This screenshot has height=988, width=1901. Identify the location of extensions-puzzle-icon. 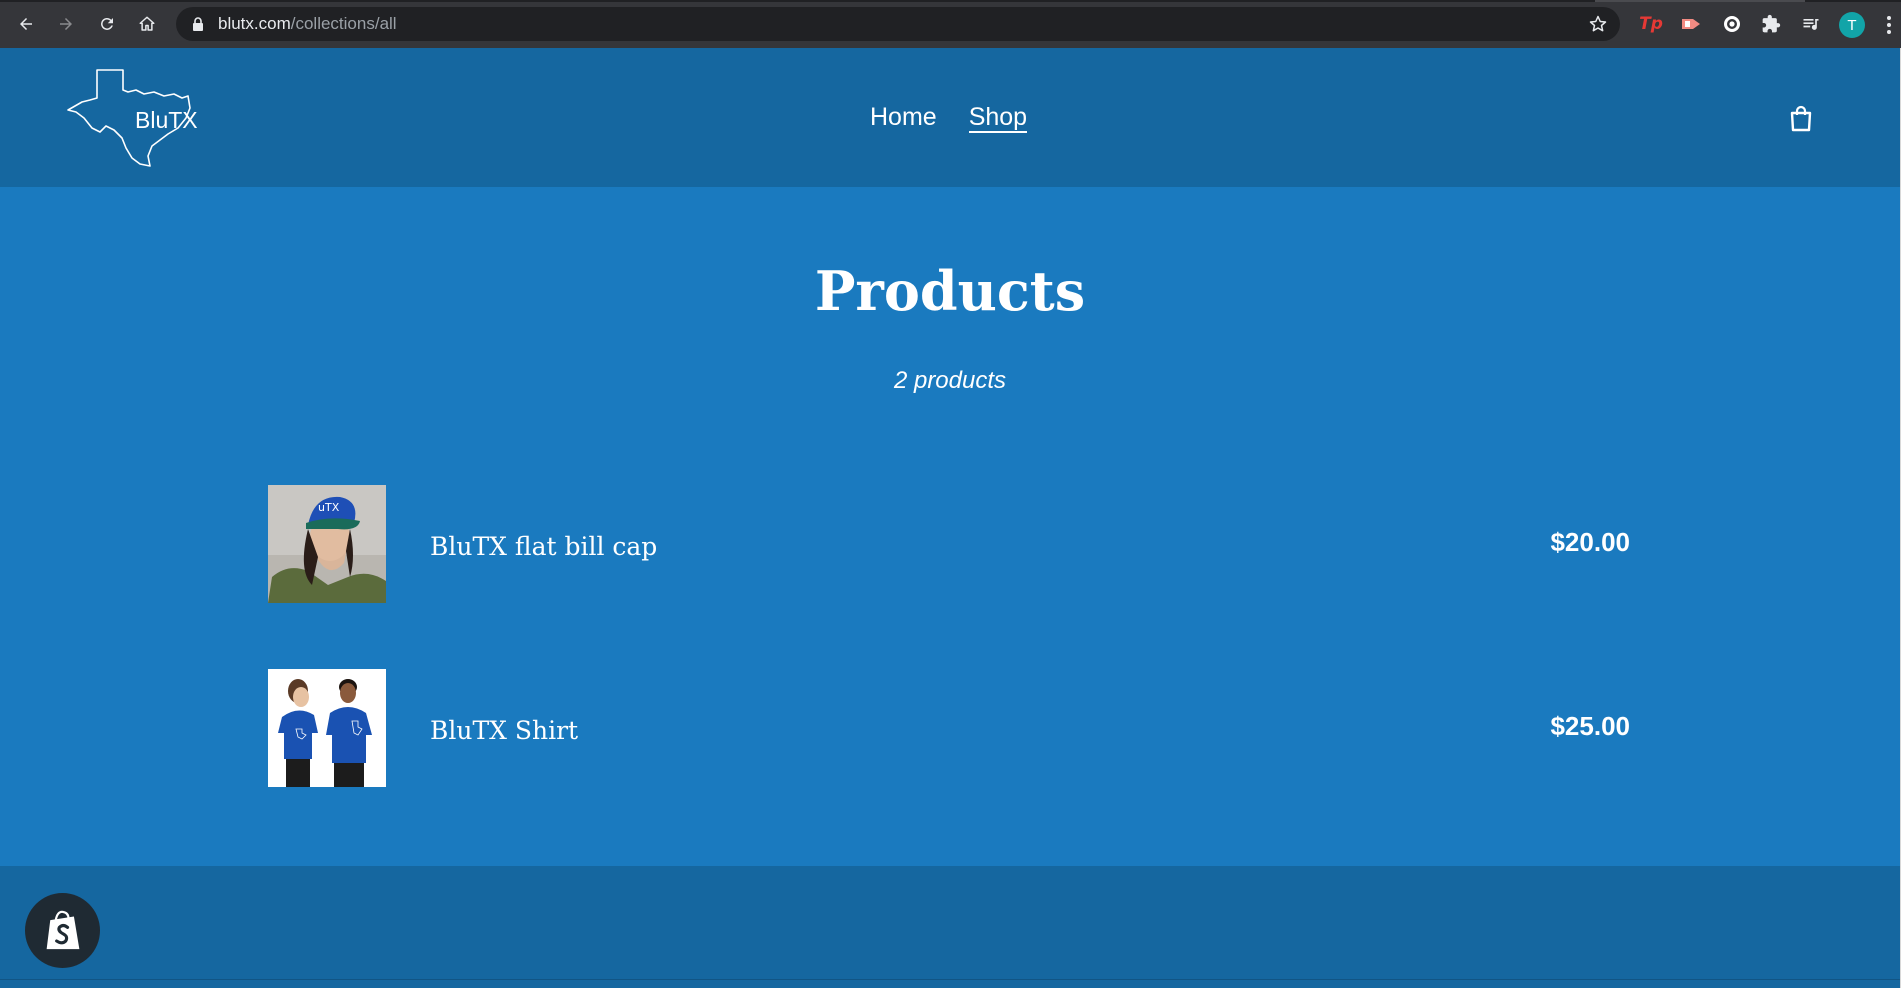
(1771, 24).